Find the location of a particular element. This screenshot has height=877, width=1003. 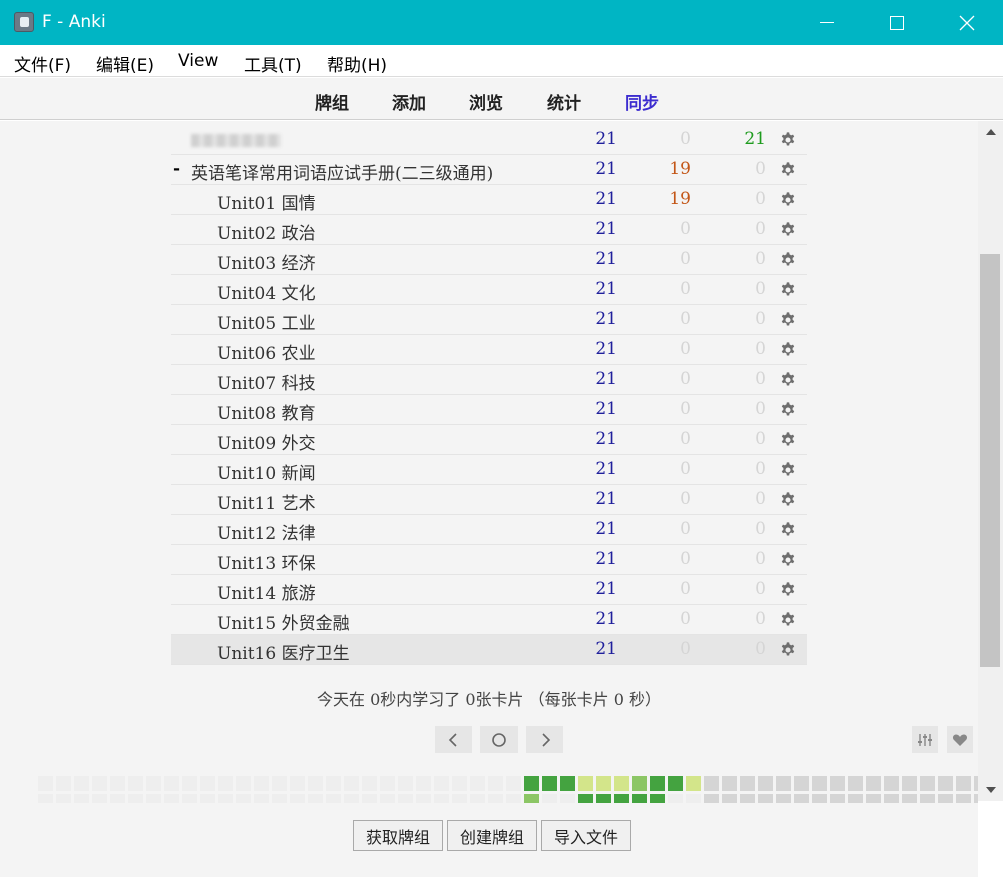

deck-name-link: Unit01 国情 is located at coordinates (266, 201).